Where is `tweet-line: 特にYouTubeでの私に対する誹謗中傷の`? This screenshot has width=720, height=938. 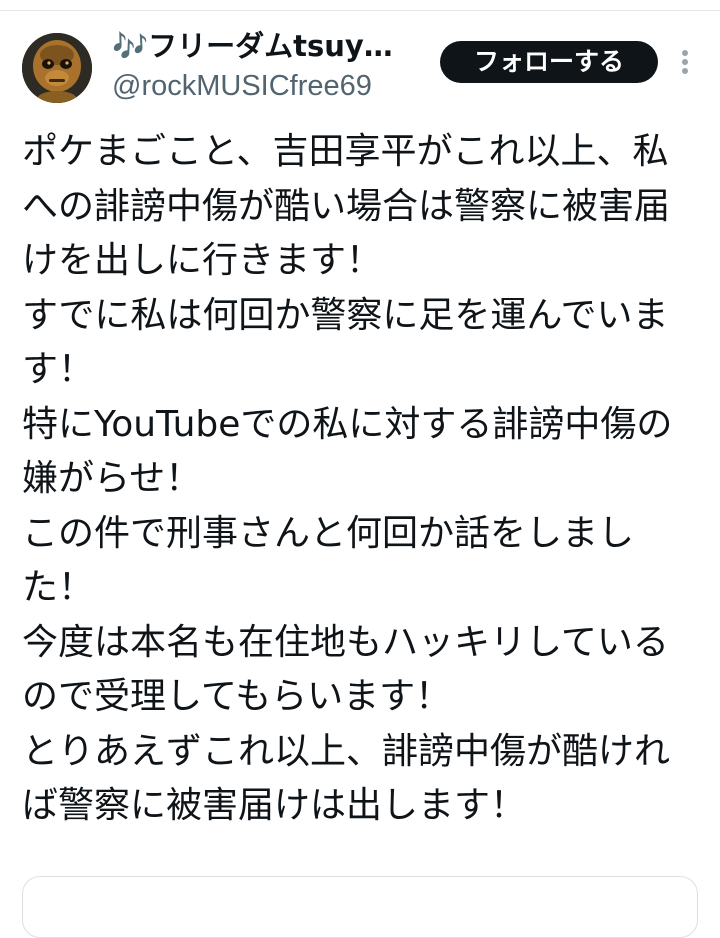 tweet-line: 特にYouTubeでの私に対する誹謗中傷の is located at coordinates (347, 424).